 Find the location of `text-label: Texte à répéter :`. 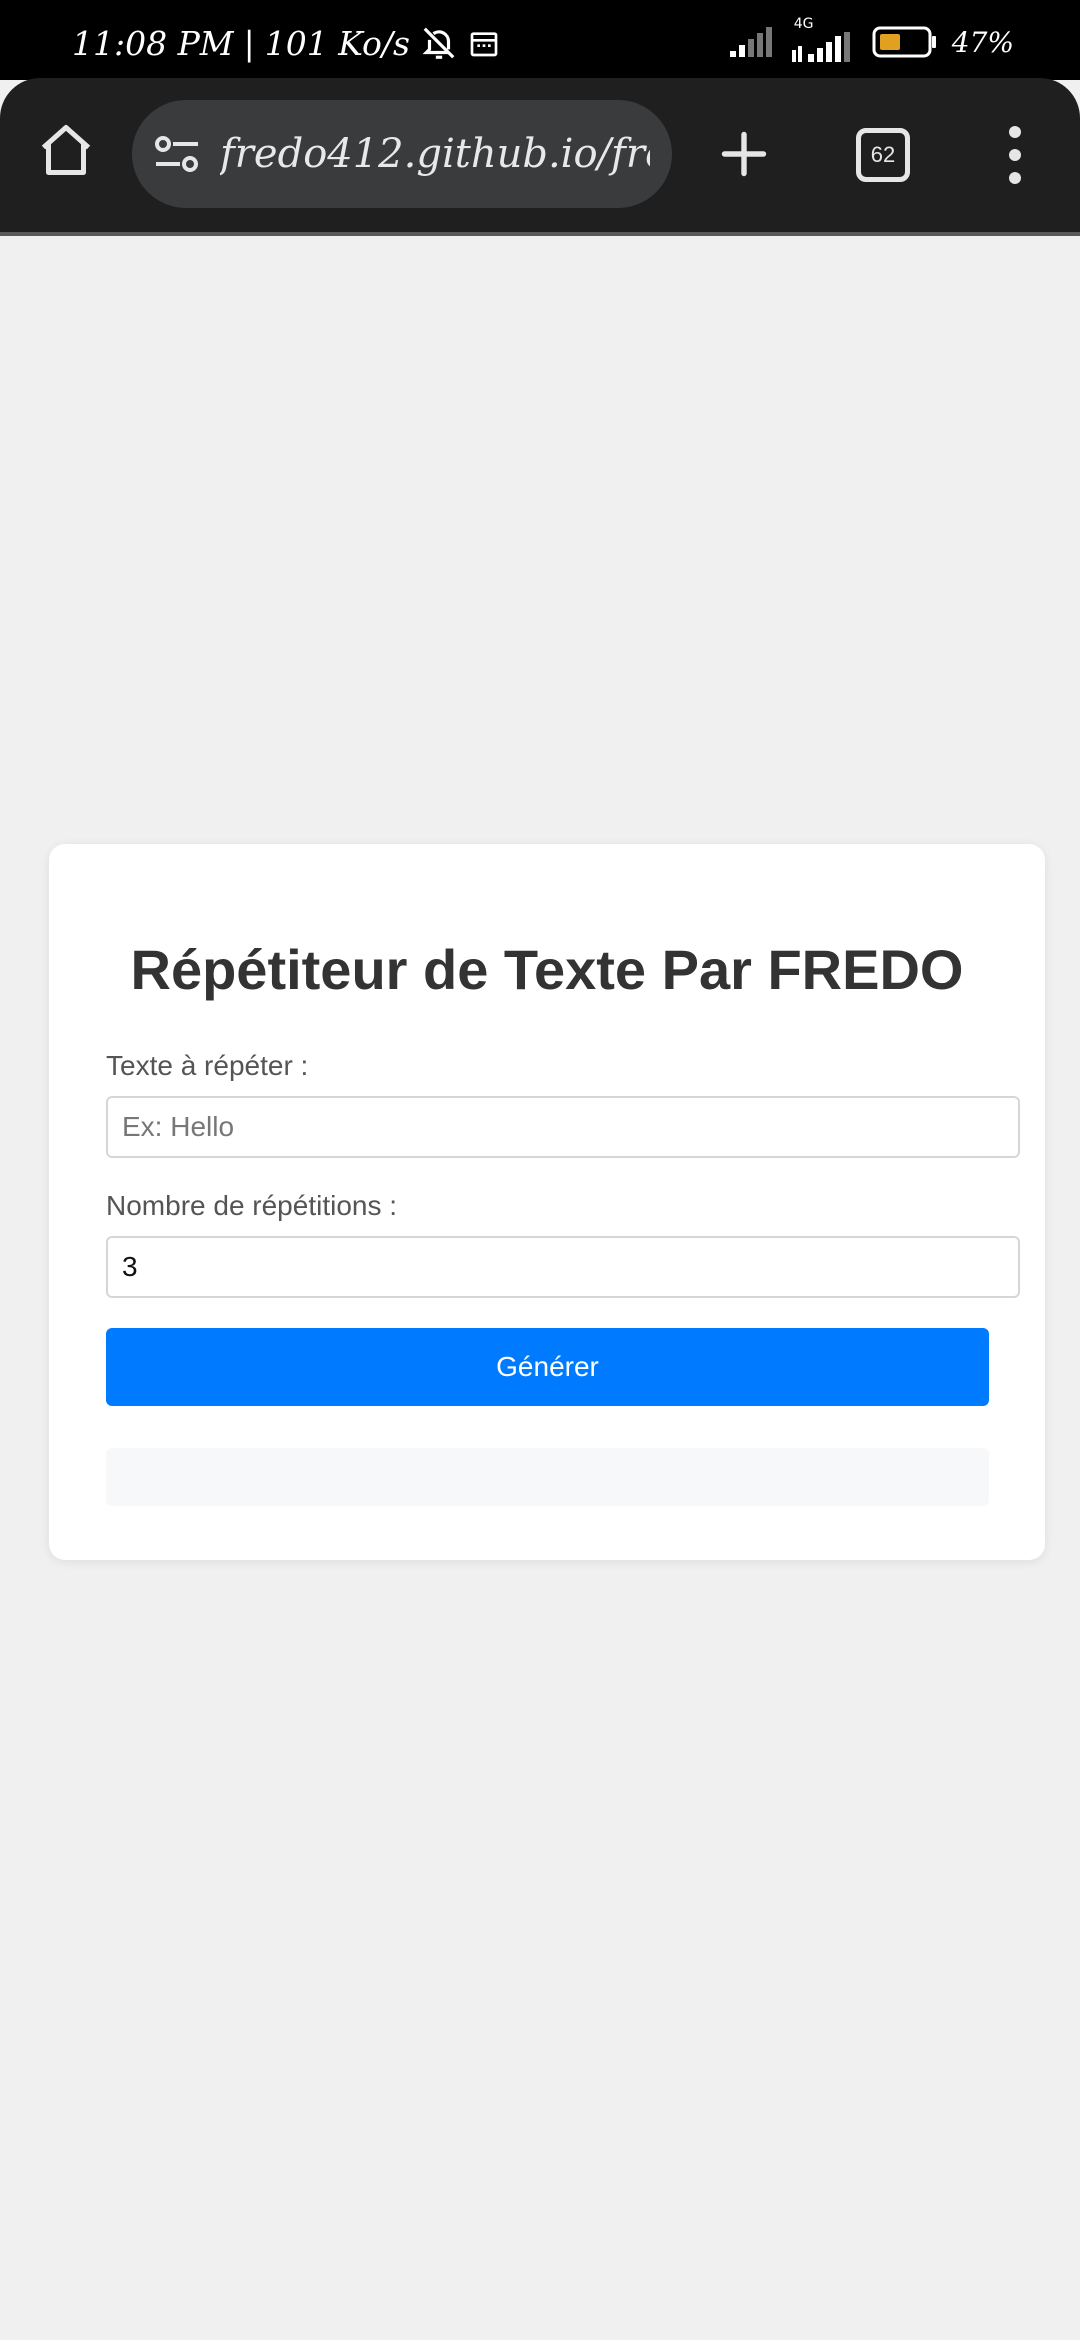

text-label: Texte à répéter : is located at coordinates (207, 1065).